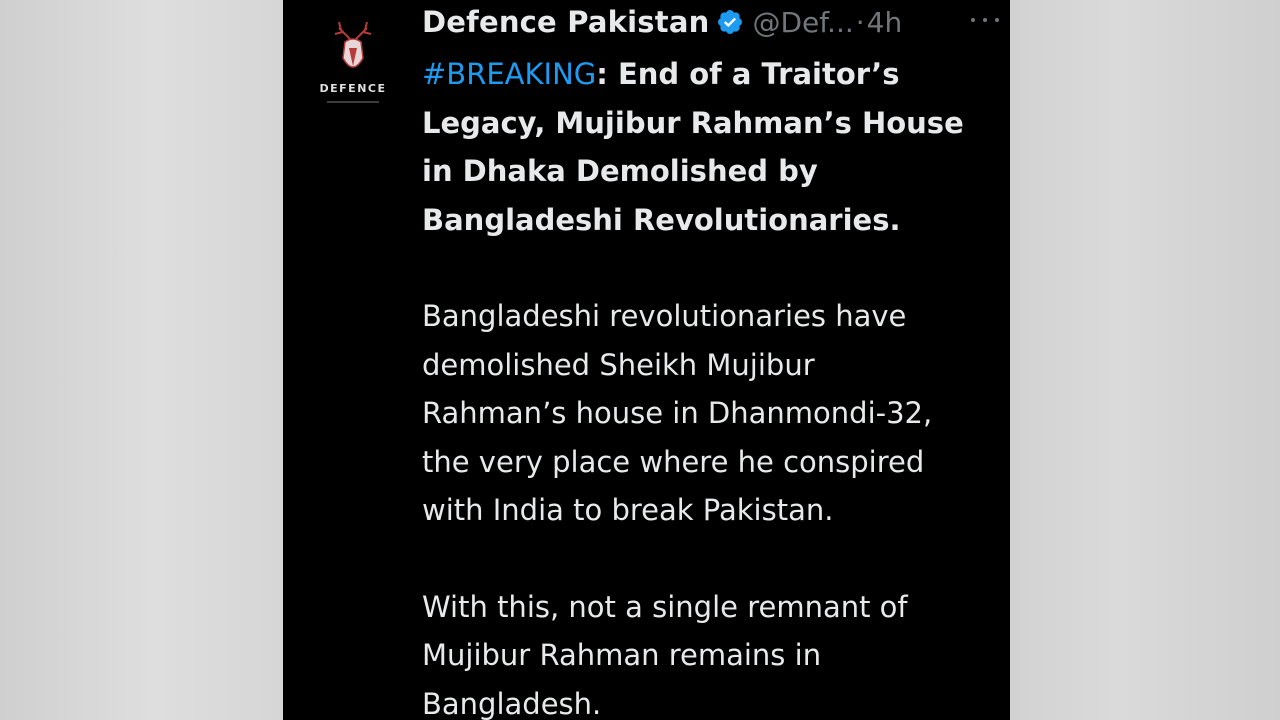  I want to click on hashtag-link: #BREAKING, so click(509, 74).